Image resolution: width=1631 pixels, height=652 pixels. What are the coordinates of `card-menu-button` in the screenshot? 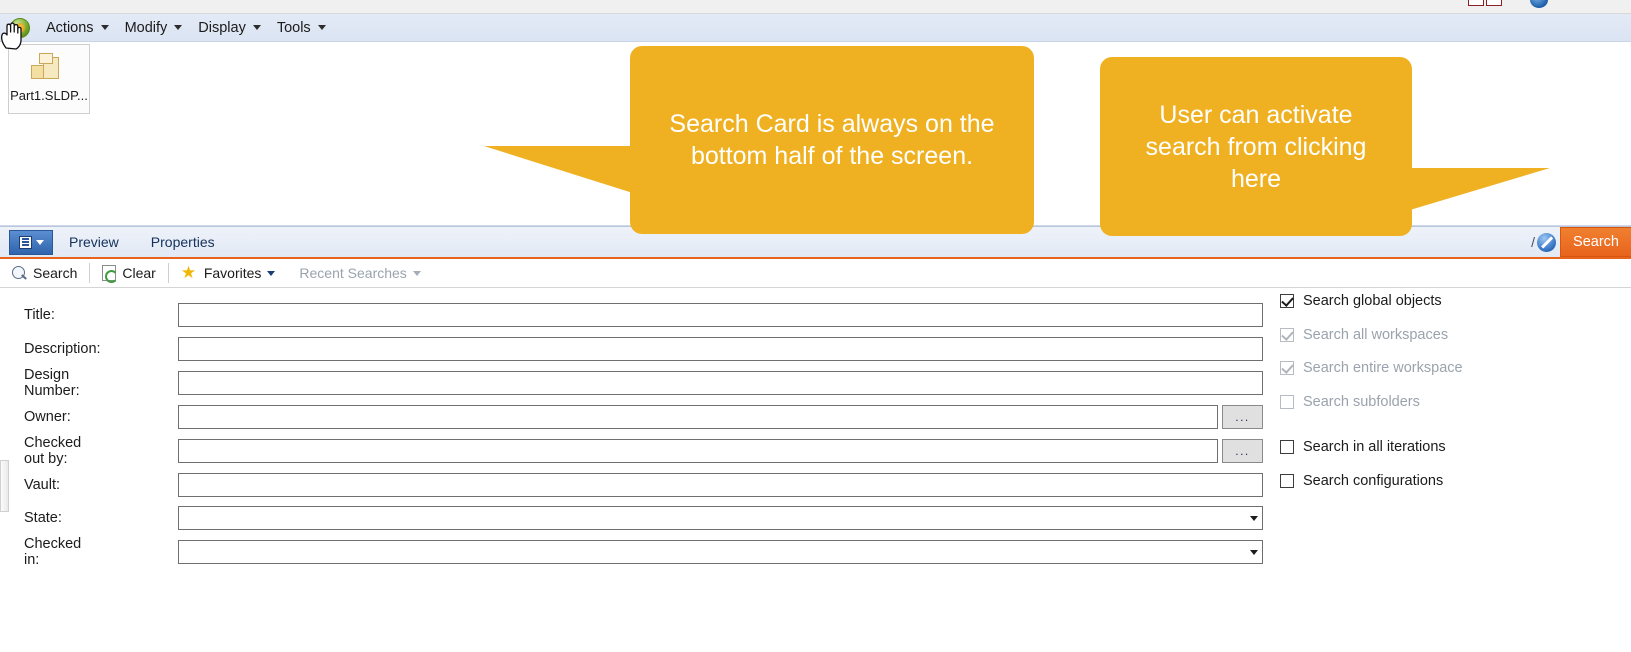 It's located at (31, 242).